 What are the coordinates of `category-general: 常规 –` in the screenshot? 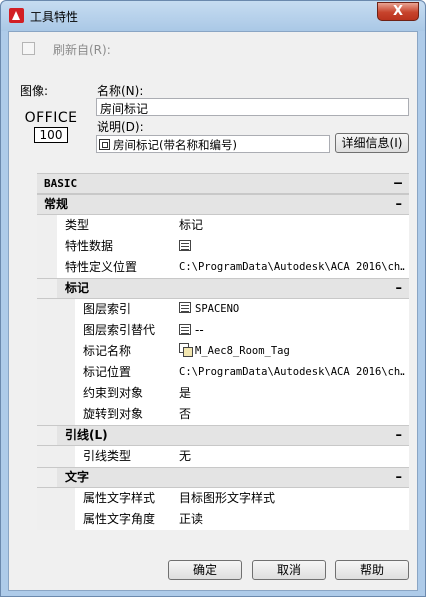 It's located at (223, 204).